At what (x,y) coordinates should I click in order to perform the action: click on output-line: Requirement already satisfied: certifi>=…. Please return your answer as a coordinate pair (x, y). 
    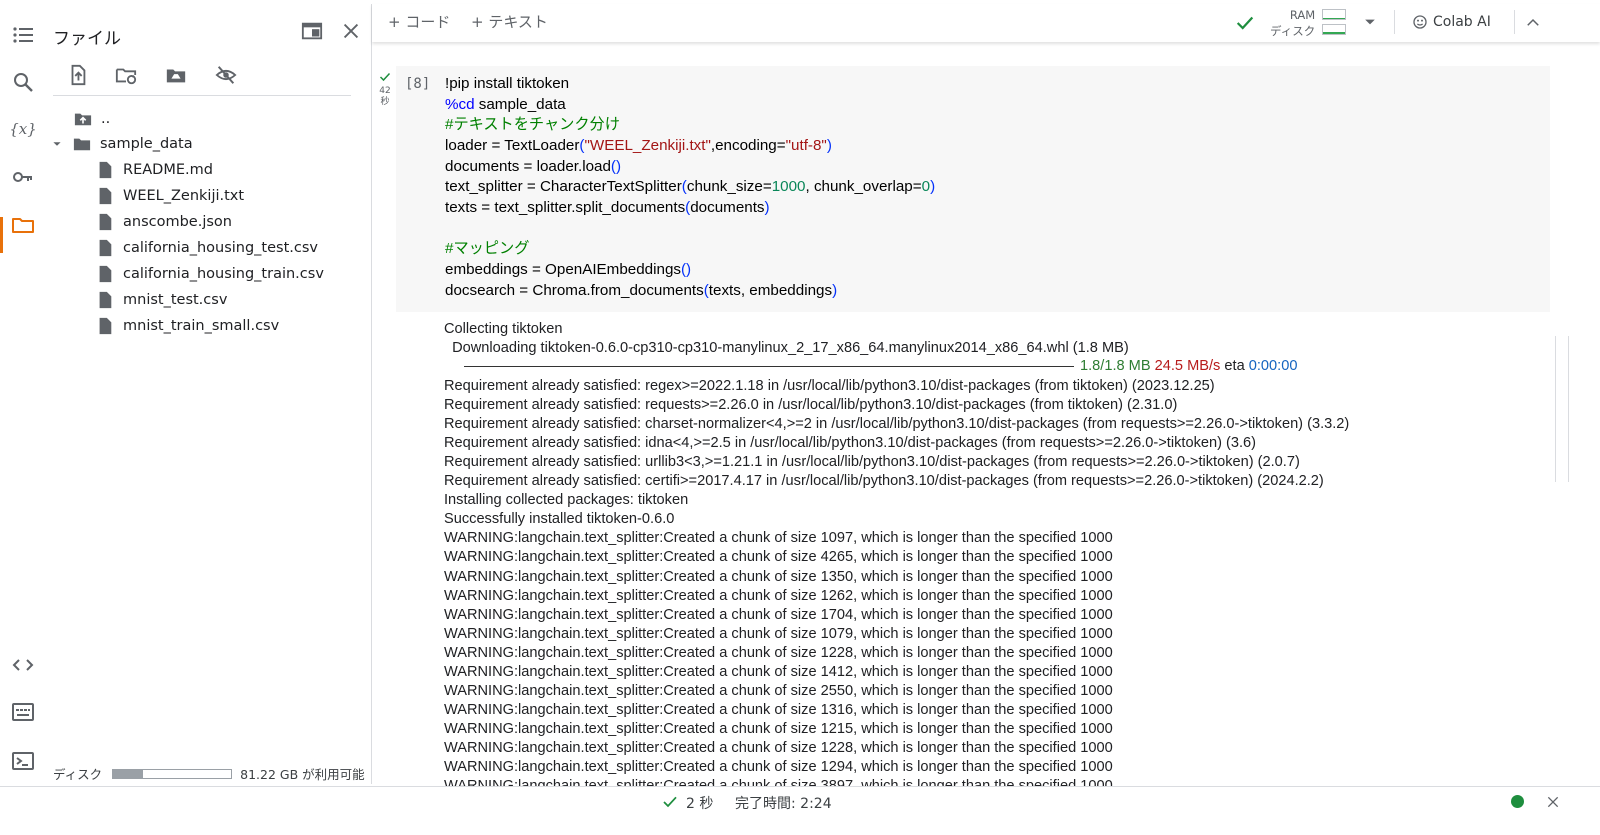
    Looking at the image, I should click on (884, 481).